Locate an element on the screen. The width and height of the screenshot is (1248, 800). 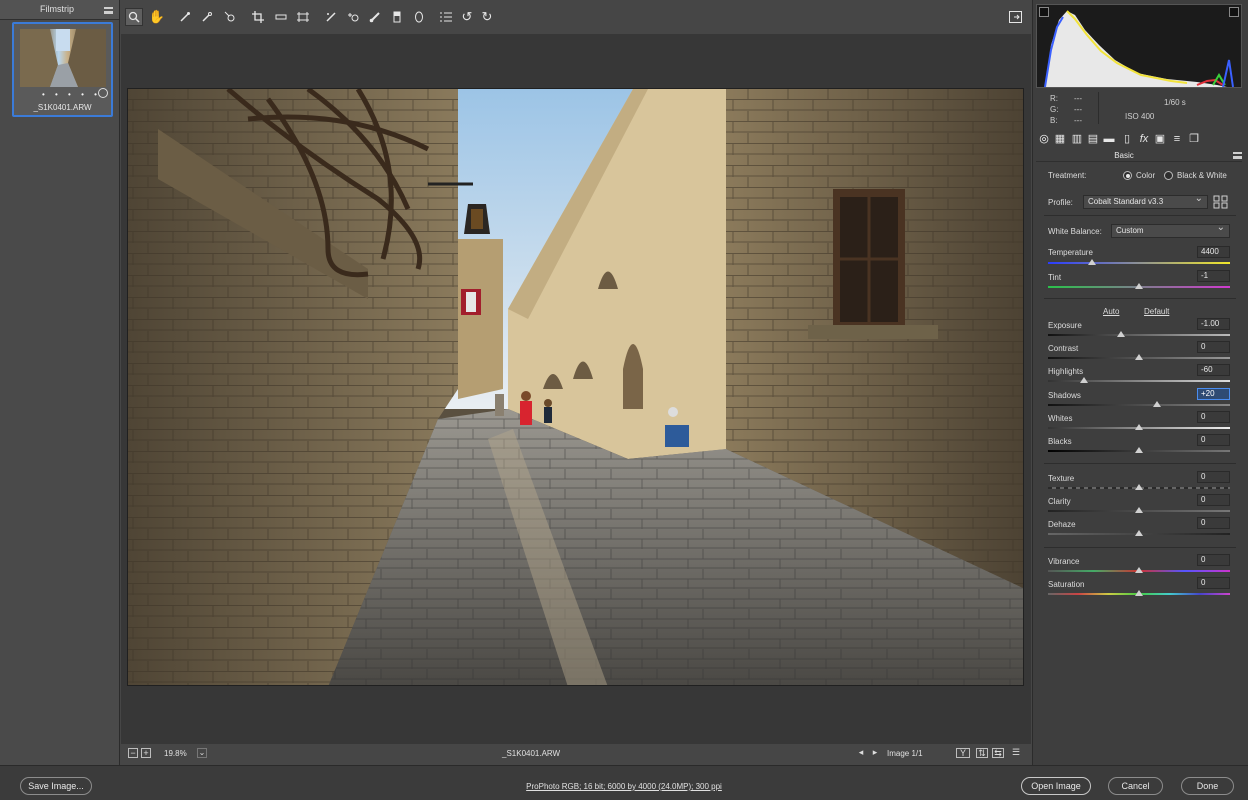
vibrance-slider-thumb is located at coordinates (1139, 570).